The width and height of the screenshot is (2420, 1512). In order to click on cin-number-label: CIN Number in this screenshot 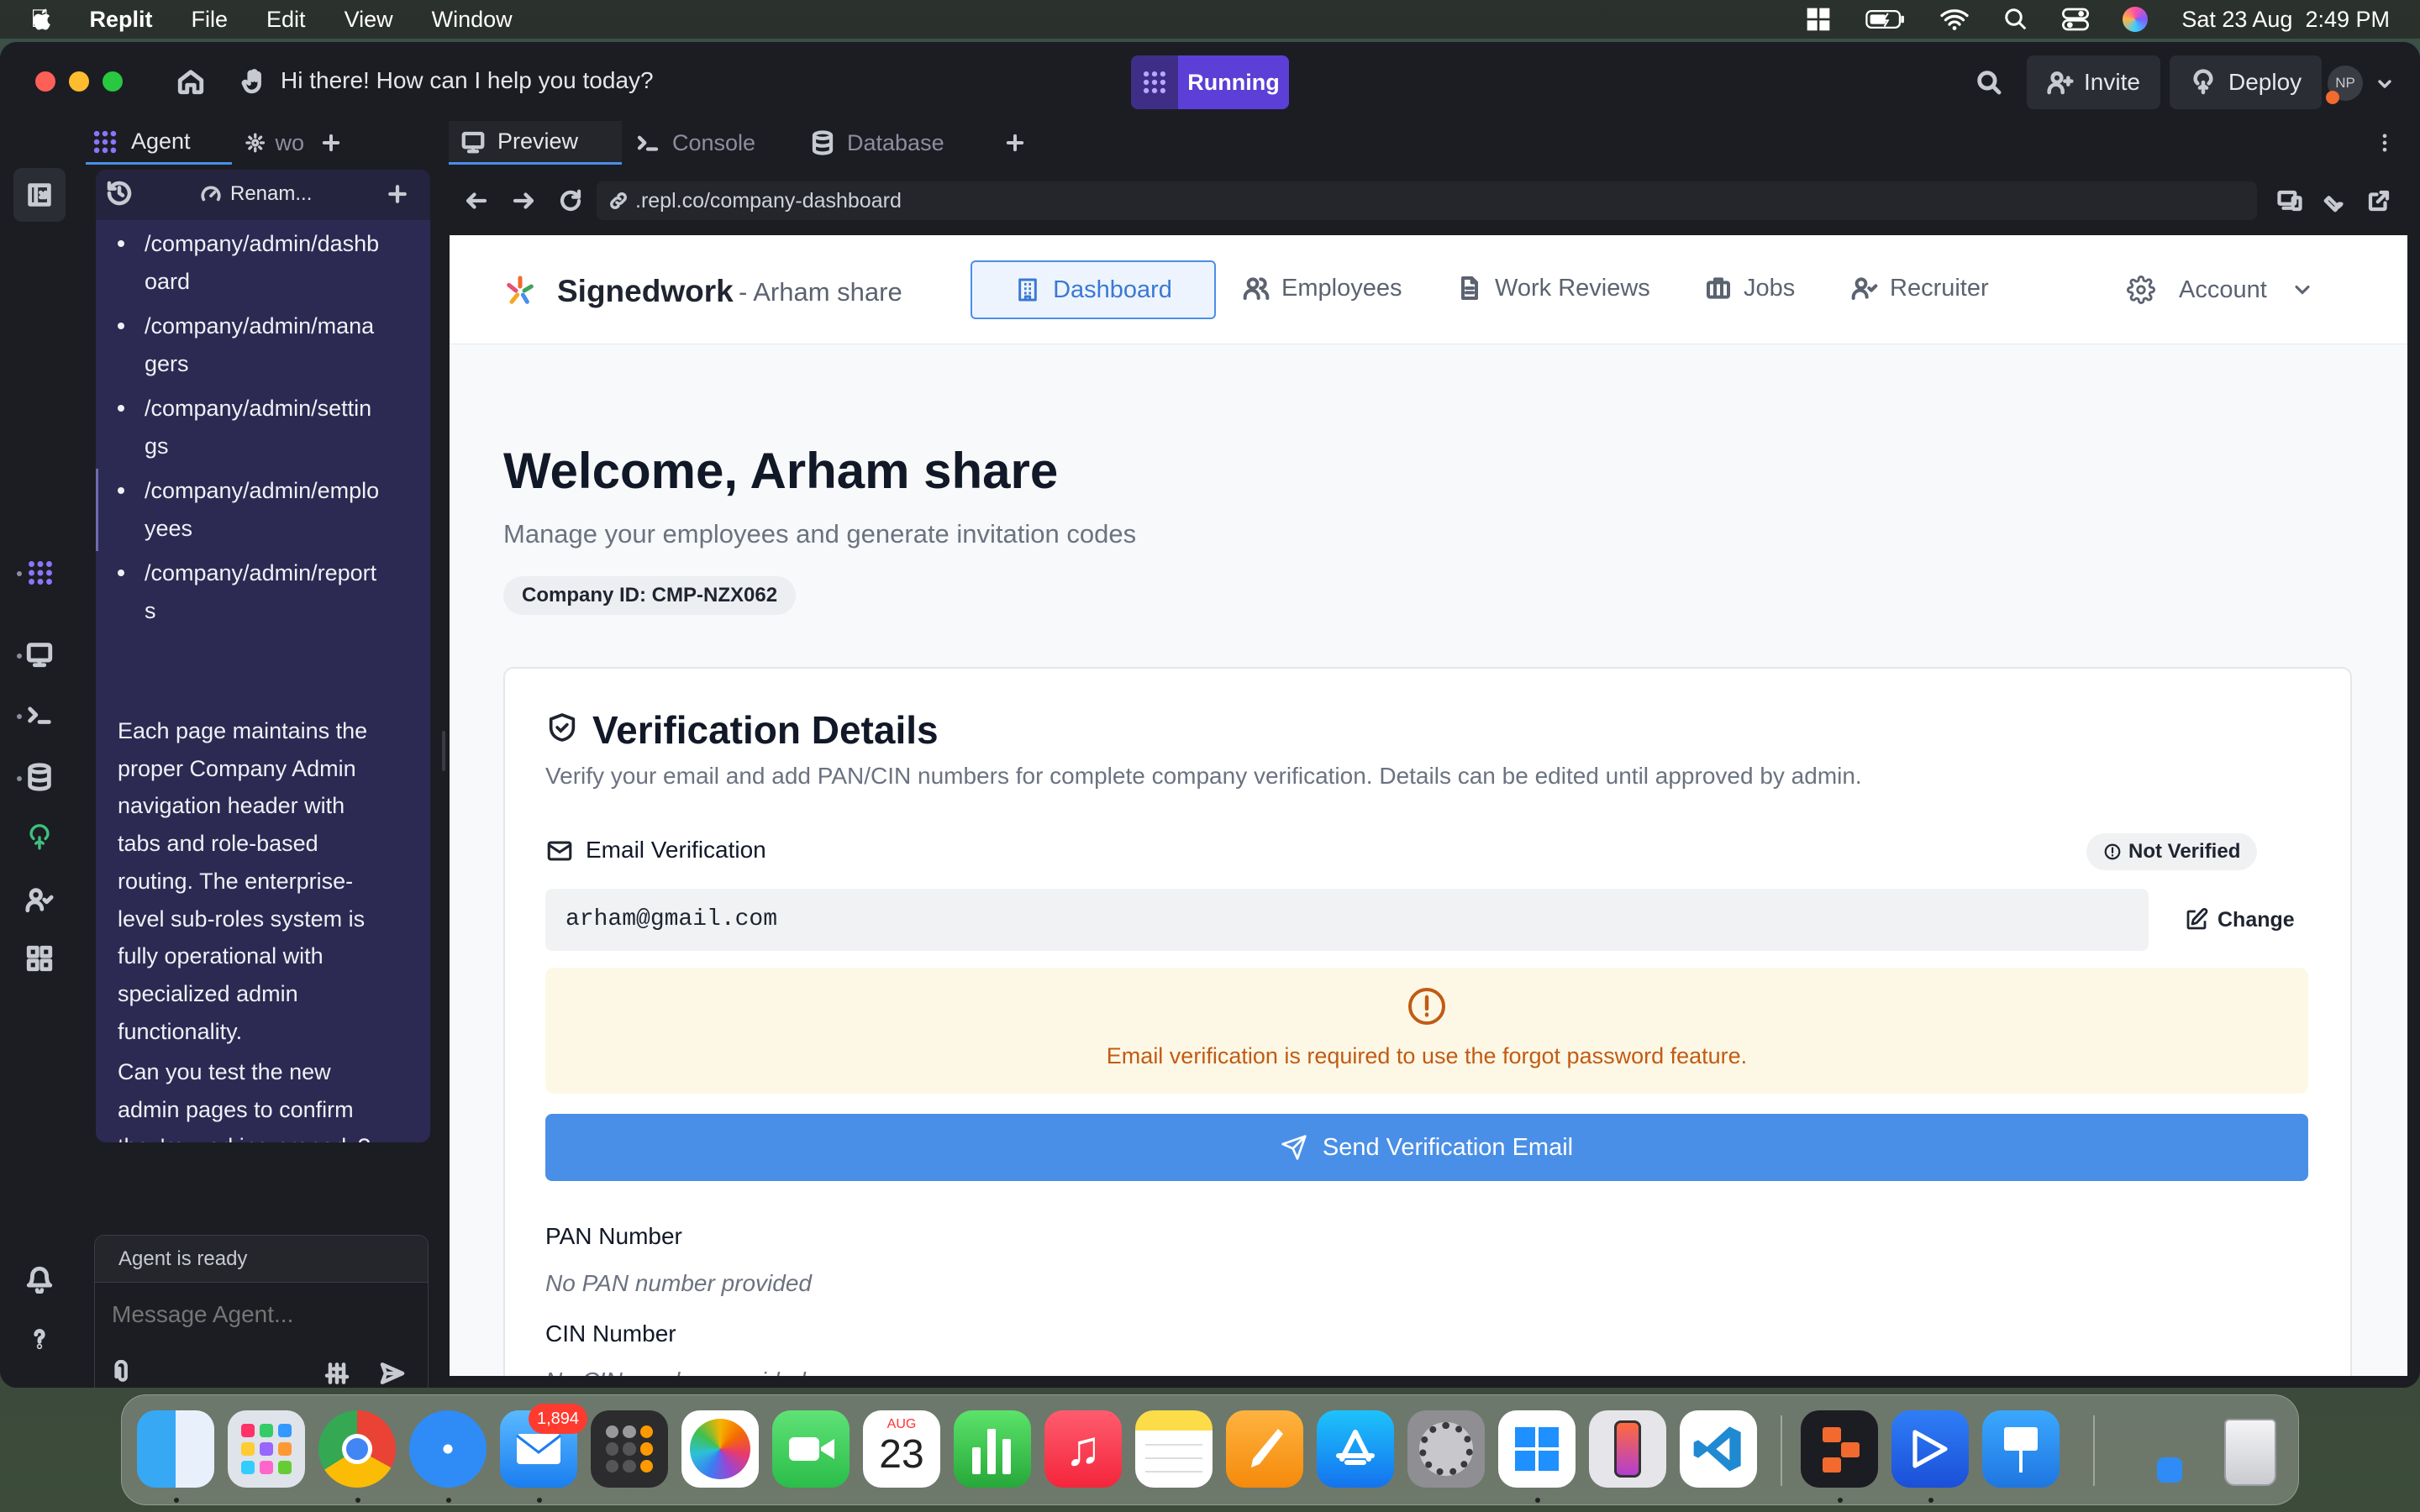, I will do `click(611, 1333)`.